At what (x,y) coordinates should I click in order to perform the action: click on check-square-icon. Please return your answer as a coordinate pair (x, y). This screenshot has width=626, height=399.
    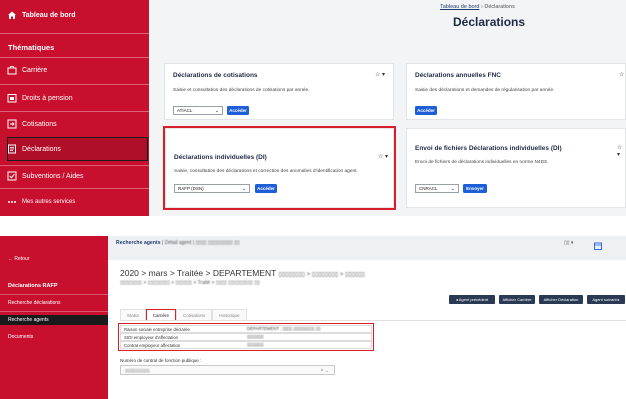
    Looking at the image, I should click on (12, 176).